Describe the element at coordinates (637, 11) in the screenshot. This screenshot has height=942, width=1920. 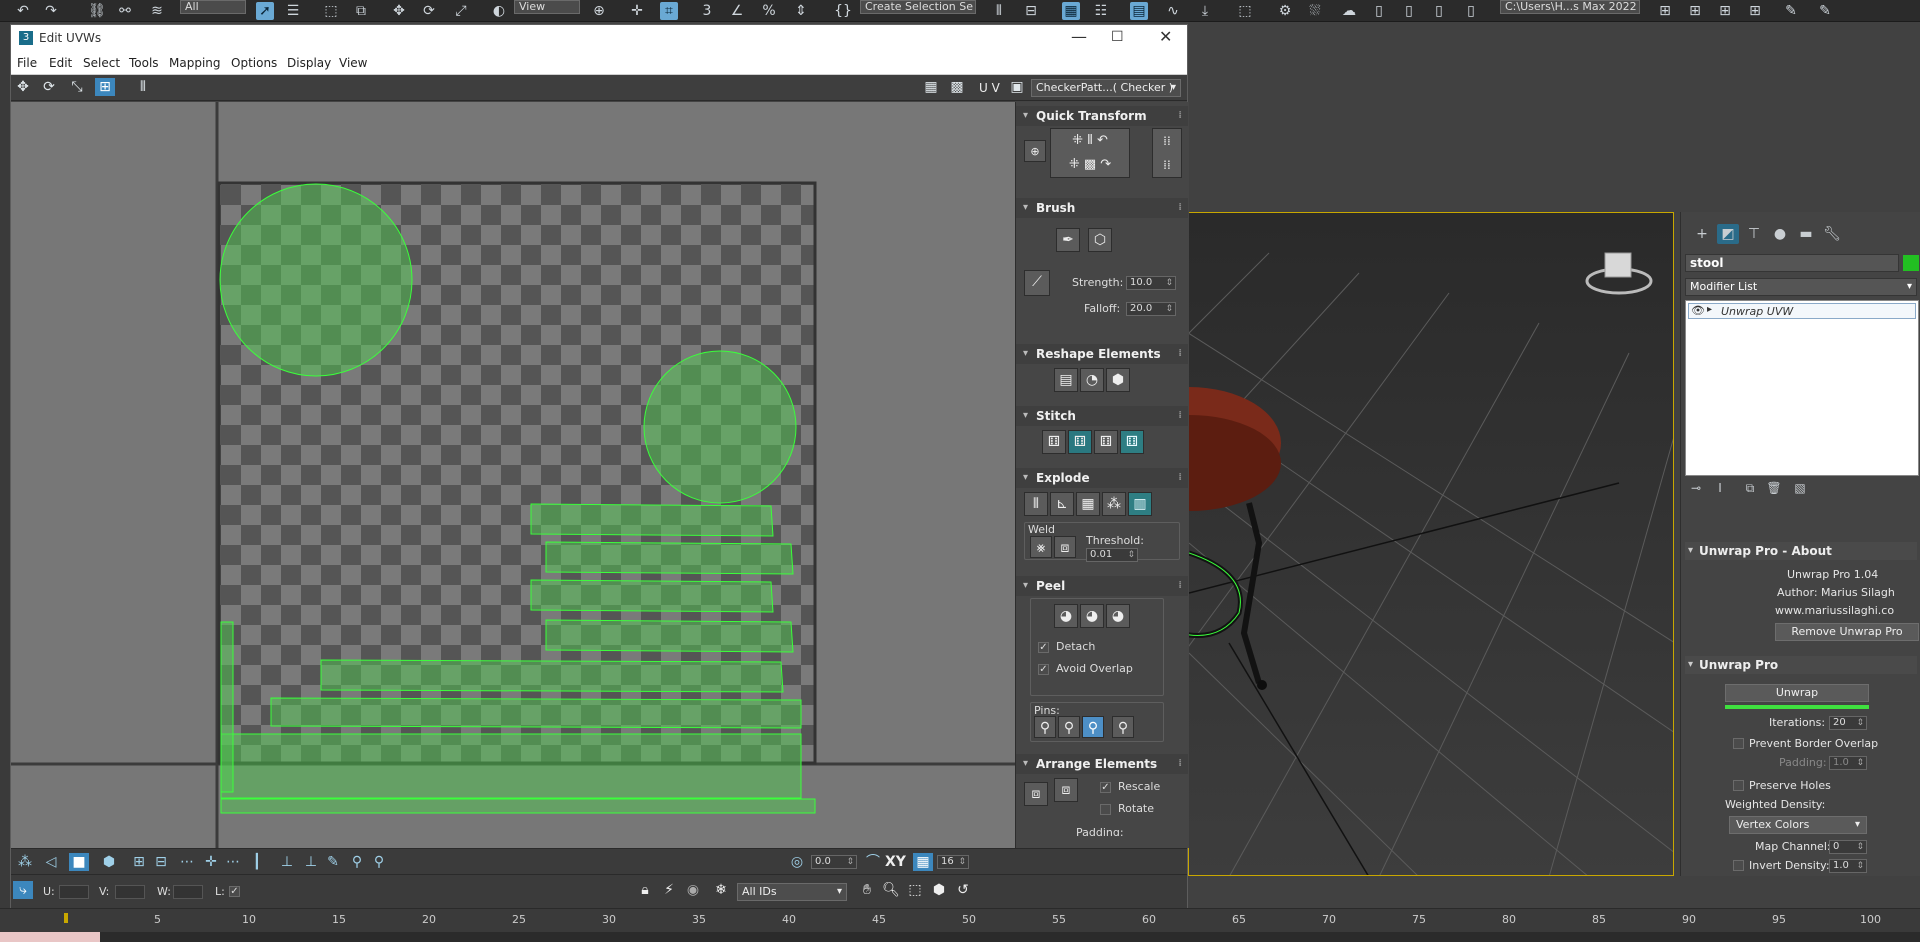
I see `select-manipulate-icon: ✛` at that location.